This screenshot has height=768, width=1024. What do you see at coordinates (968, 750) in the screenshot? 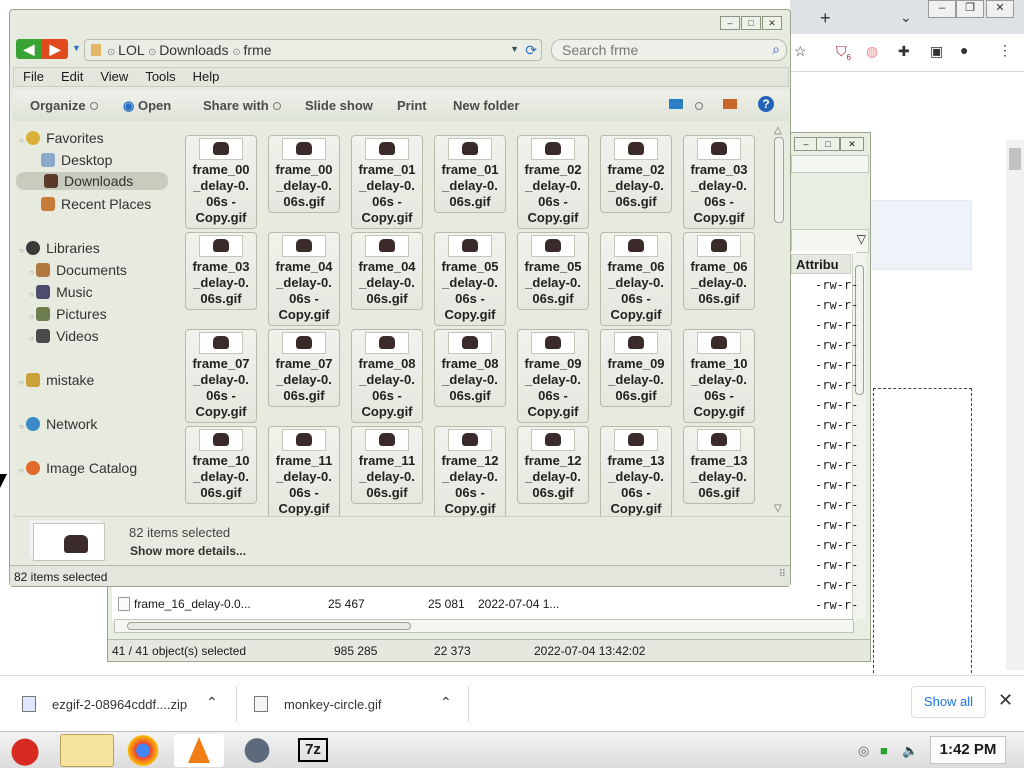
I see `taskbar-clock: 1:42 PM` at bounding box center [968, 750].